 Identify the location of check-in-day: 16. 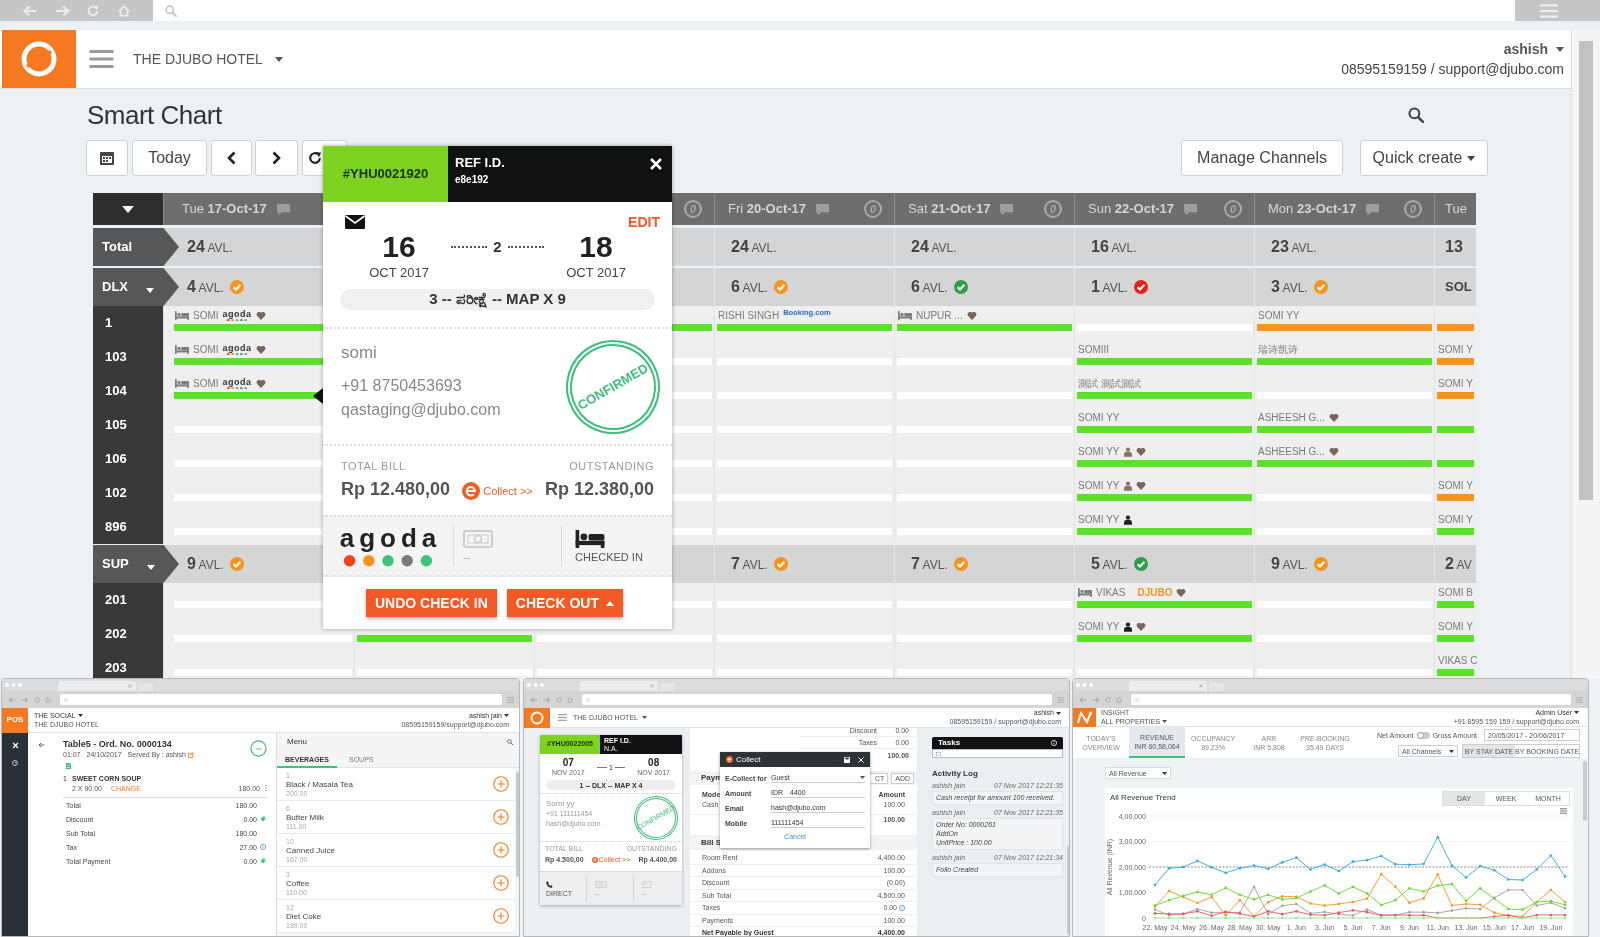
(399, 247).